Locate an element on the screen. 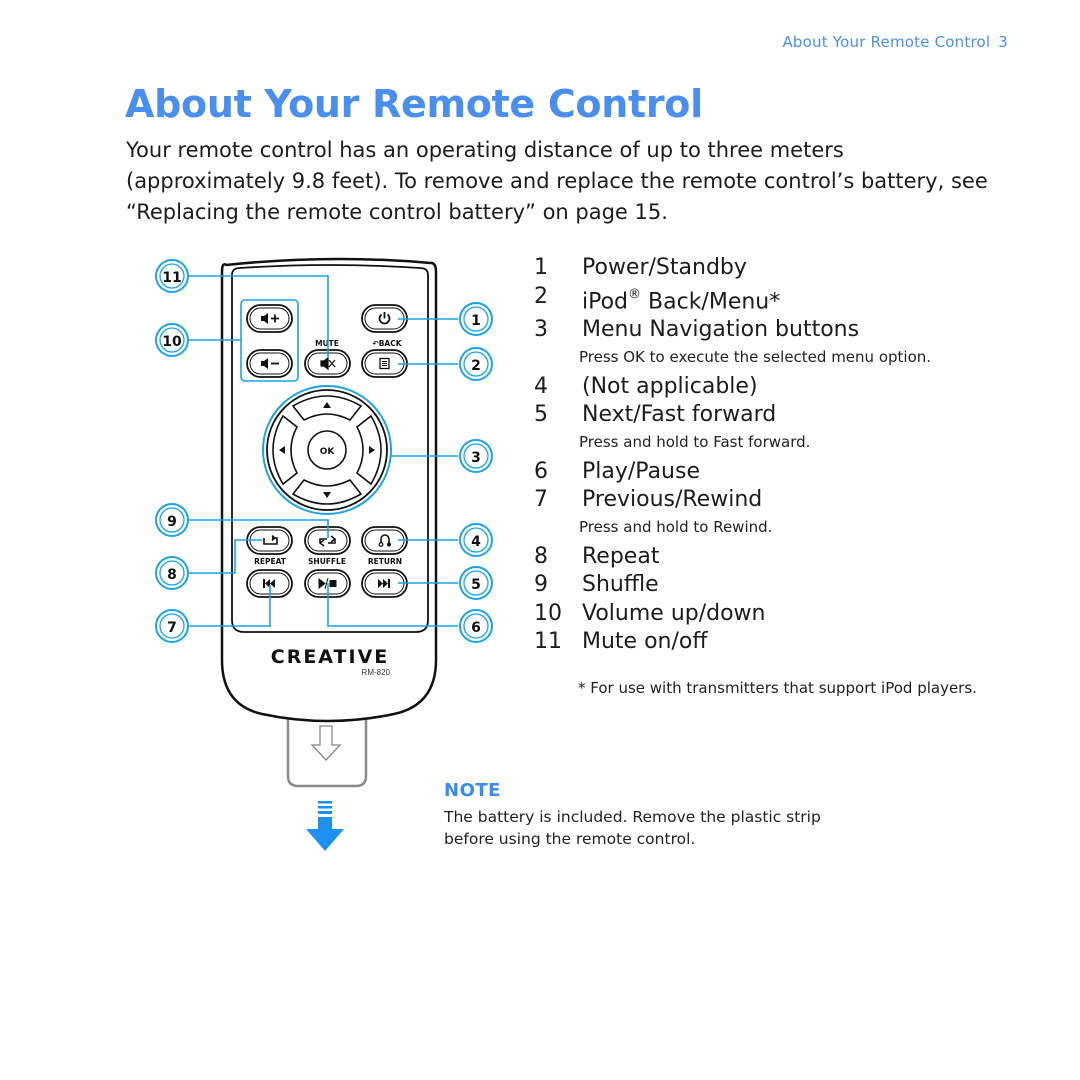 This screenshot has width=1080, height=1080. shuffle-label: SHUFFLE is located at coordinates (327, 561).